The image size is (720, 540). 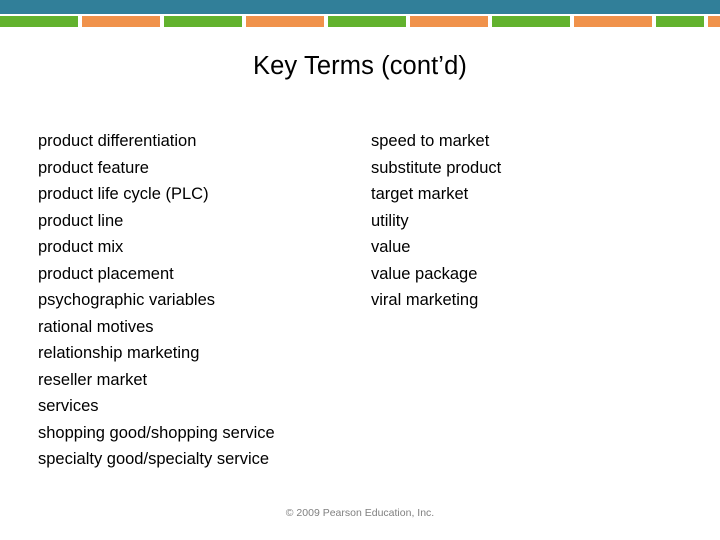 I want to click on key-term-left-4: product mix, so click(x=81, y=247).